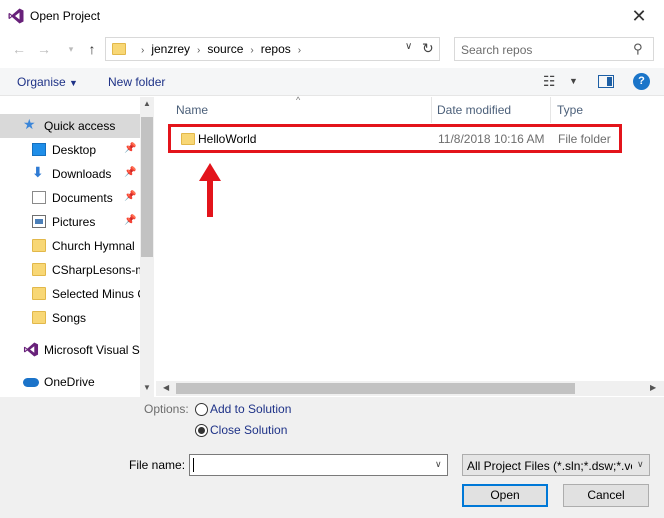 The width and height of the screenshot is (664, 518). Describe the element at coordinates (584, 139) in the screenshot. I see `file-type: File folder` at that location.